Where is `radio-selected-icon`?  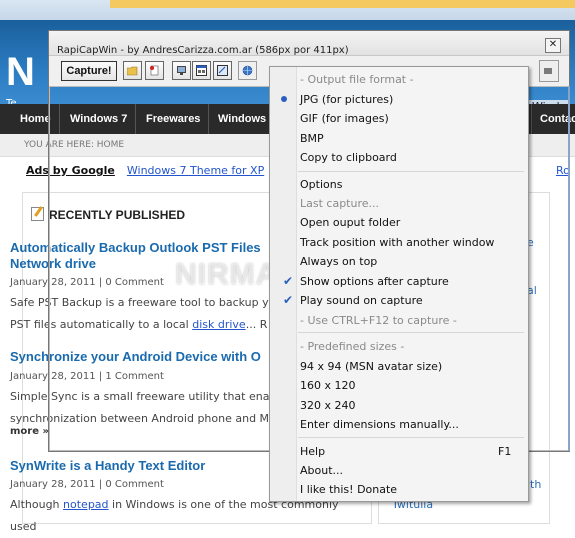 radio-selected-icon is located at coordinates (284, 99).